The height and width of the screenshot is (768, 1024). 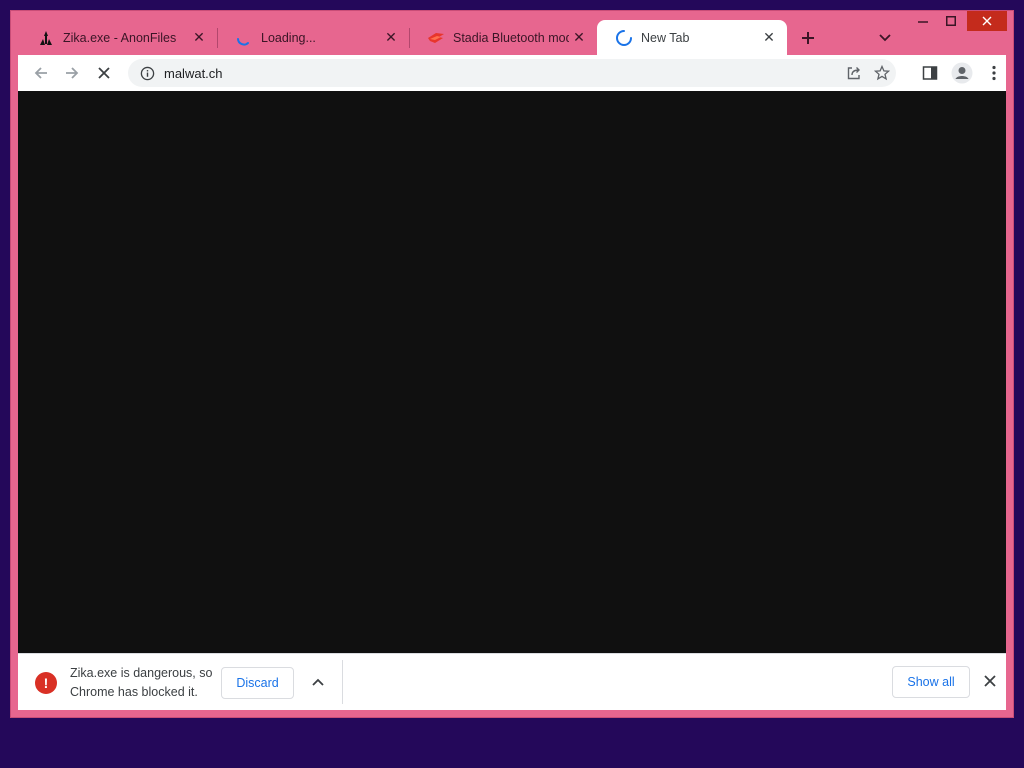 What do you see at coordinates (511, 37) in the screenshot?
I see `tab-title: Stadia Bluetooth mode` at bounding box center [511, 37].